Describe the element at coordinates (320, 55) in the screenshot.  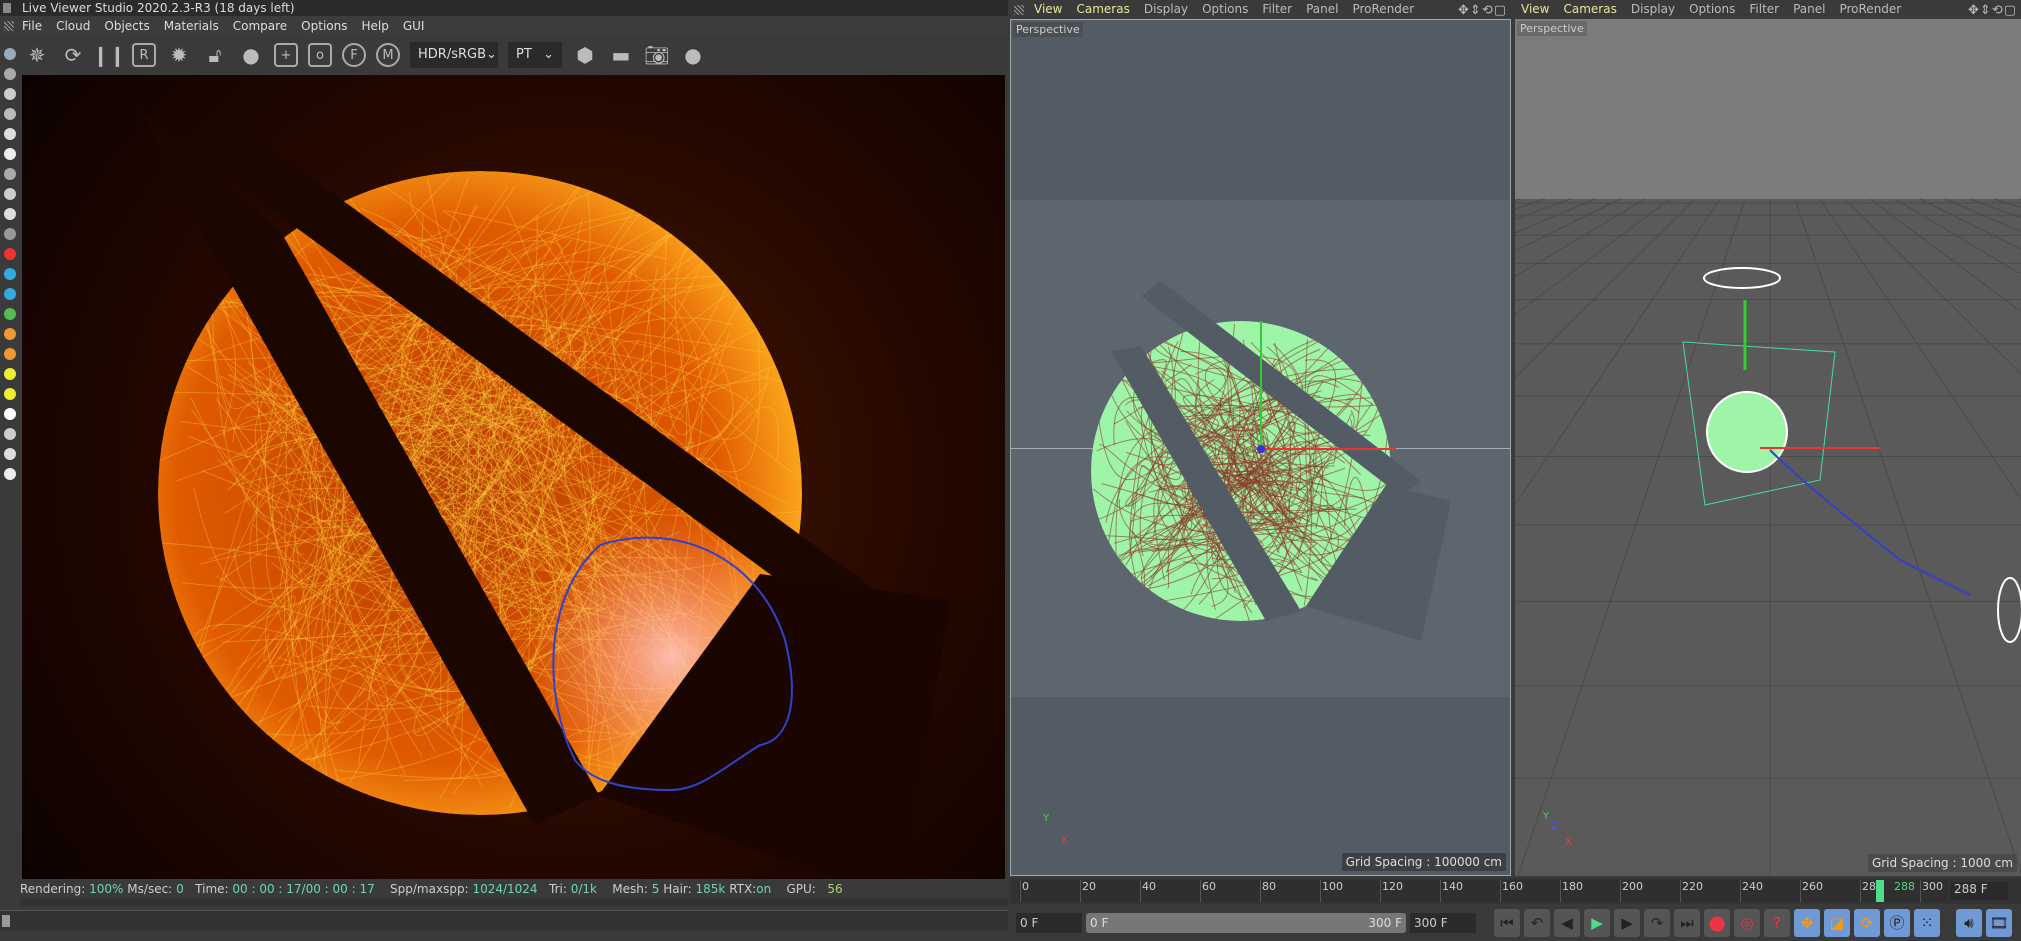
I see `zero-region-icon: o` at that location.